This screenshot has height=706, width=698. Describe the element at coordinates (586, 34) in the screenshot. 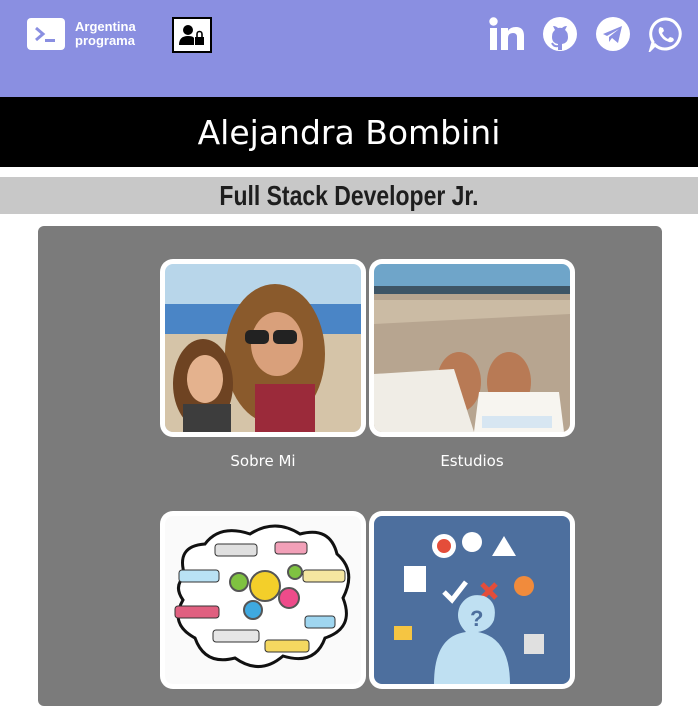

I see `social-links` at that location.